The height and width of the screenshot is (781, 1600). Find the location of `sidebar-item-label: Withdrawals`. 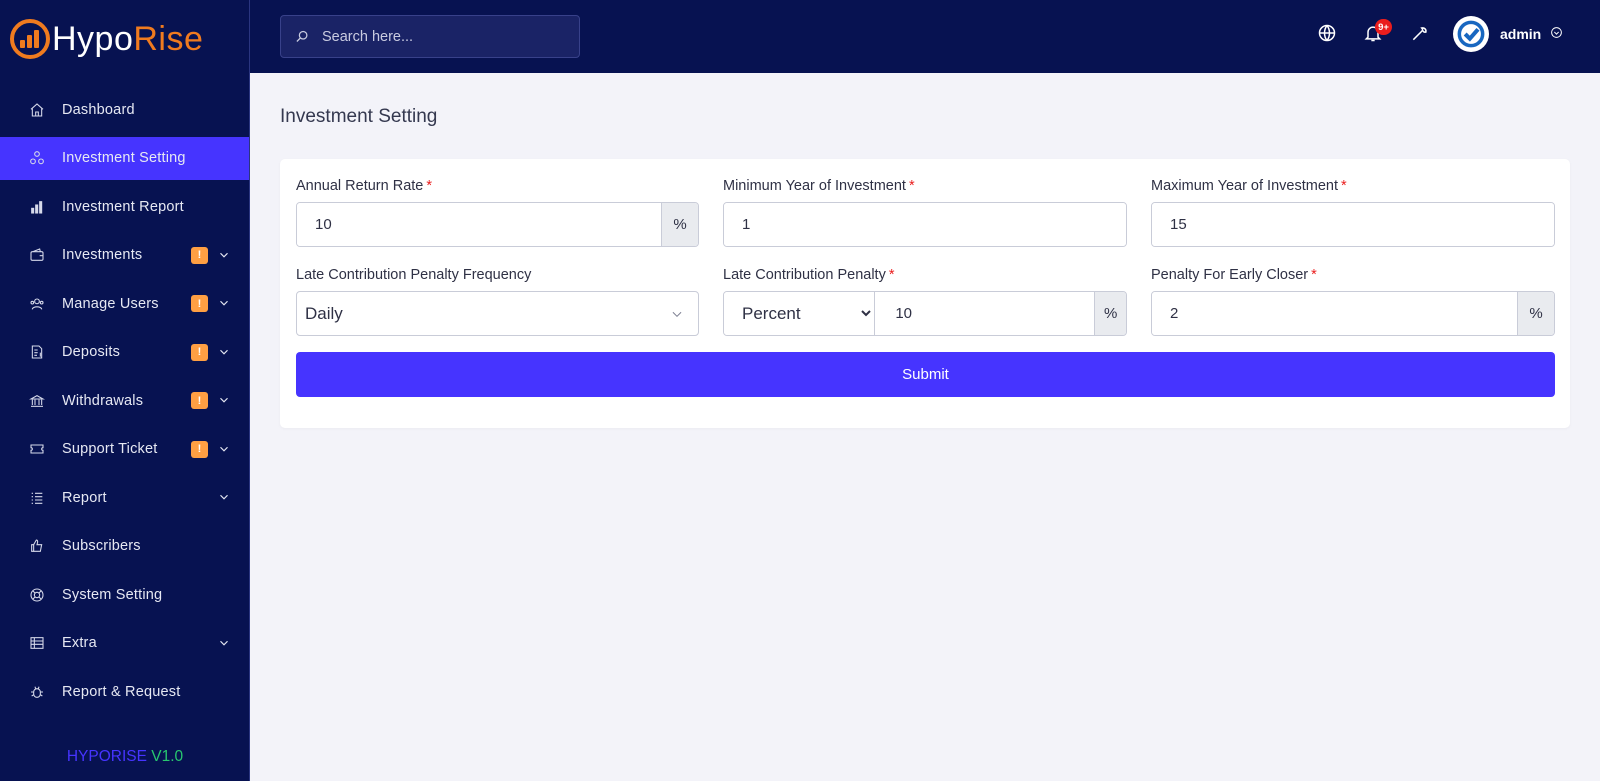

sidebar-item-label: Withdrawals is located at coordinates (103, 400).